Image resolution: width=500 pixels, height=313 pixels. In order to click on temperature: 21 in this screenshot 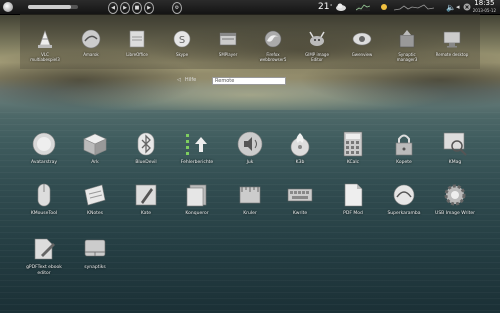, I will do `click(324, 7)`.